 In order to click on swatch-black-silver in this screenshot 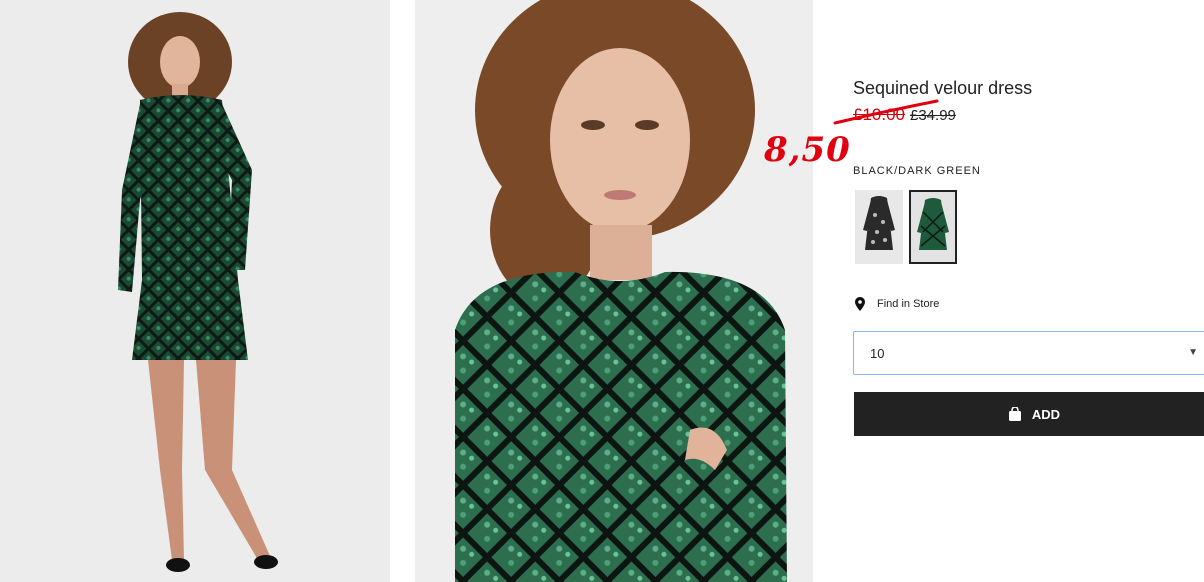, I will do `click(879, 227)`.